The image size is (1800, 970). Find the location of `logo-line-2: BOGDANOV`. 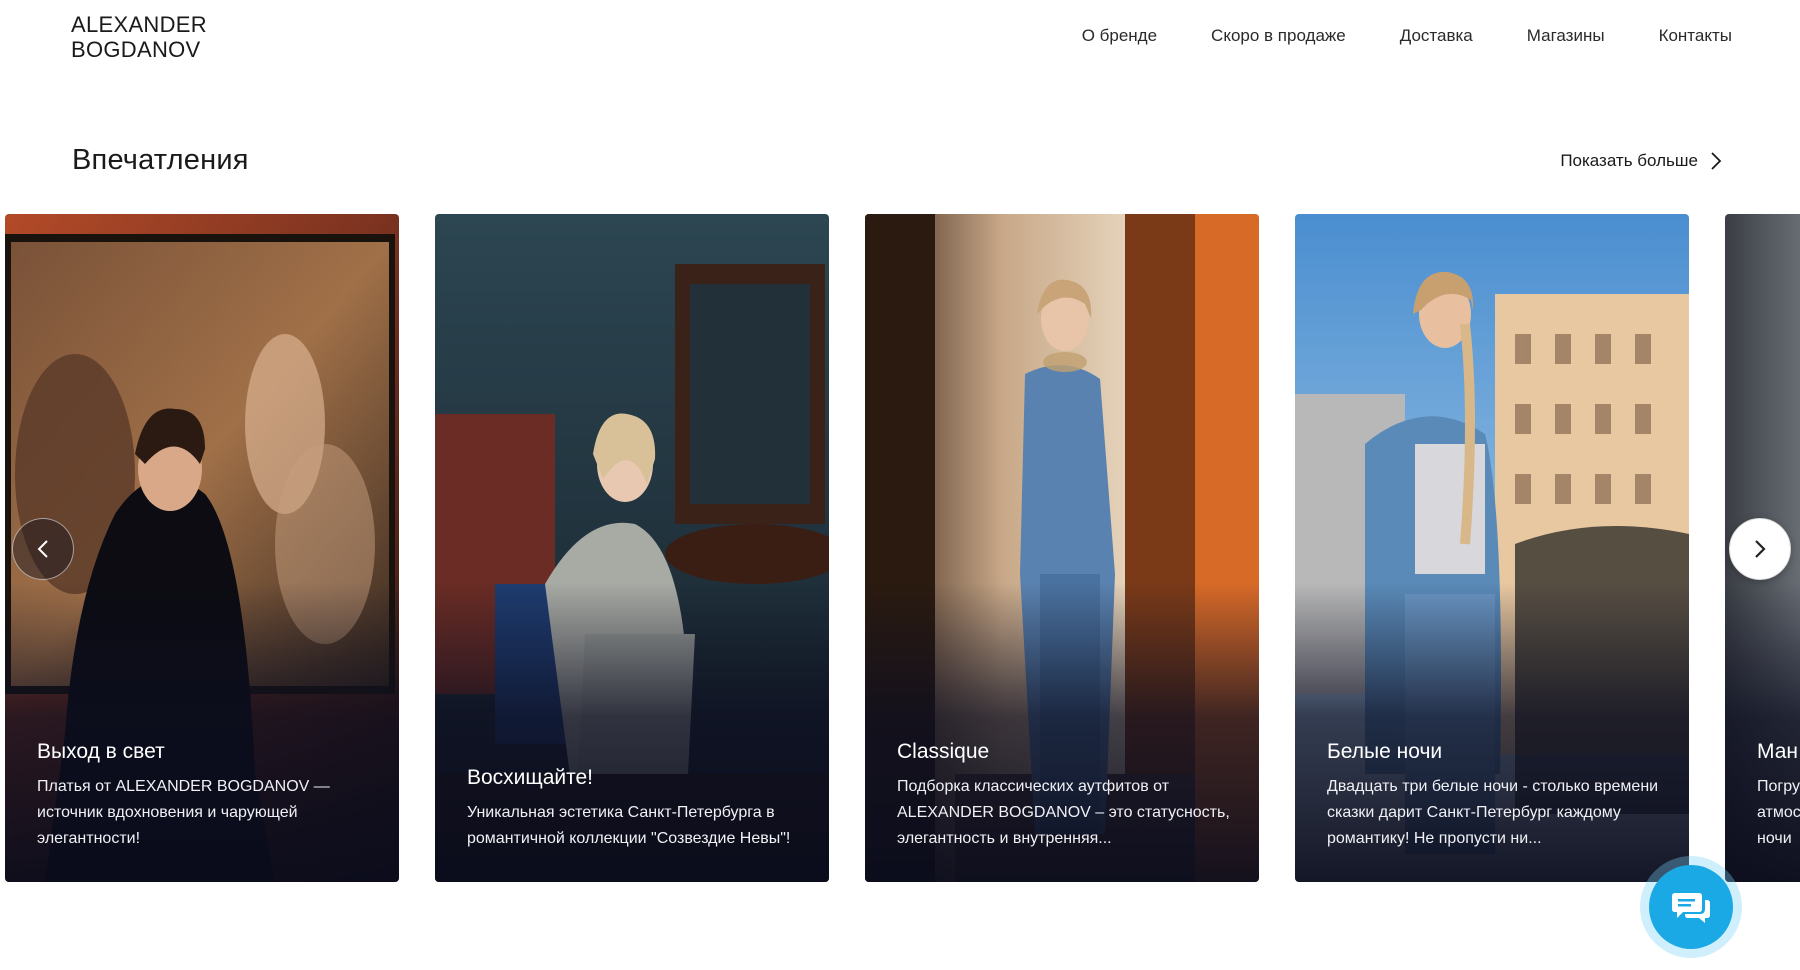

logo-line-2: BOGDANOV is located at coordinates (136, 49).